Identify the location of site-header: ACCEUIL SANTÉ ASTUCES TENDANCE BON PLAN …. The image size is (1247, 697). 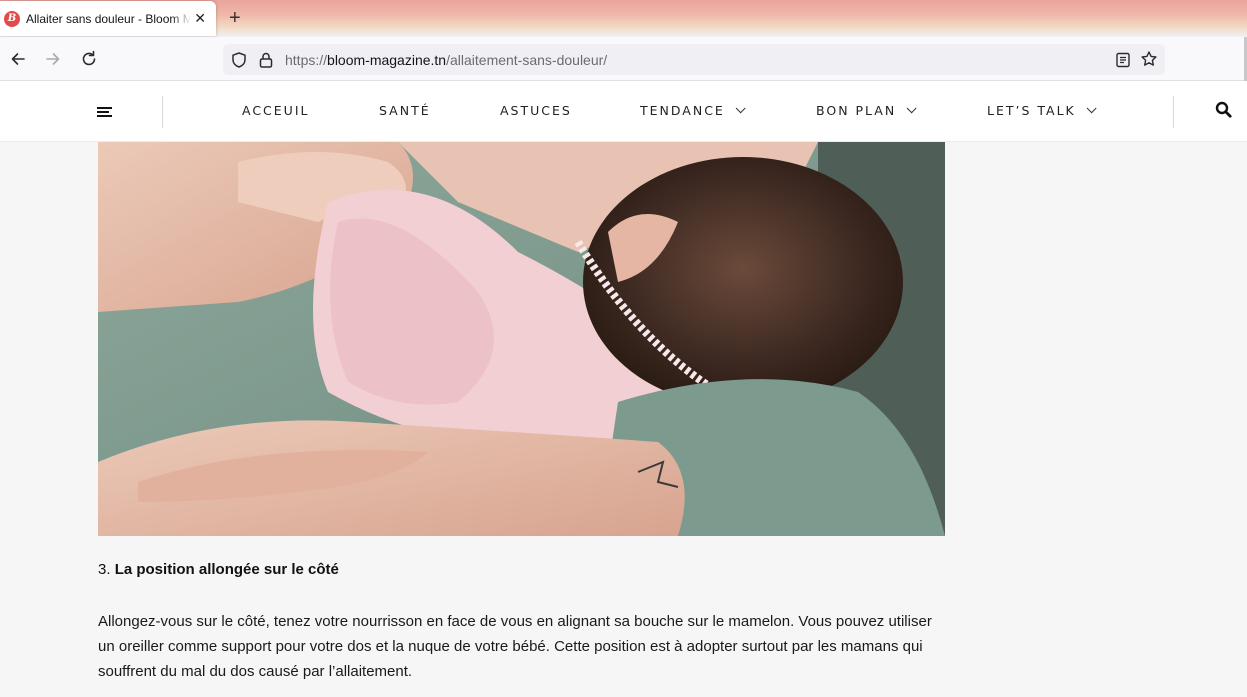
(623, 111).